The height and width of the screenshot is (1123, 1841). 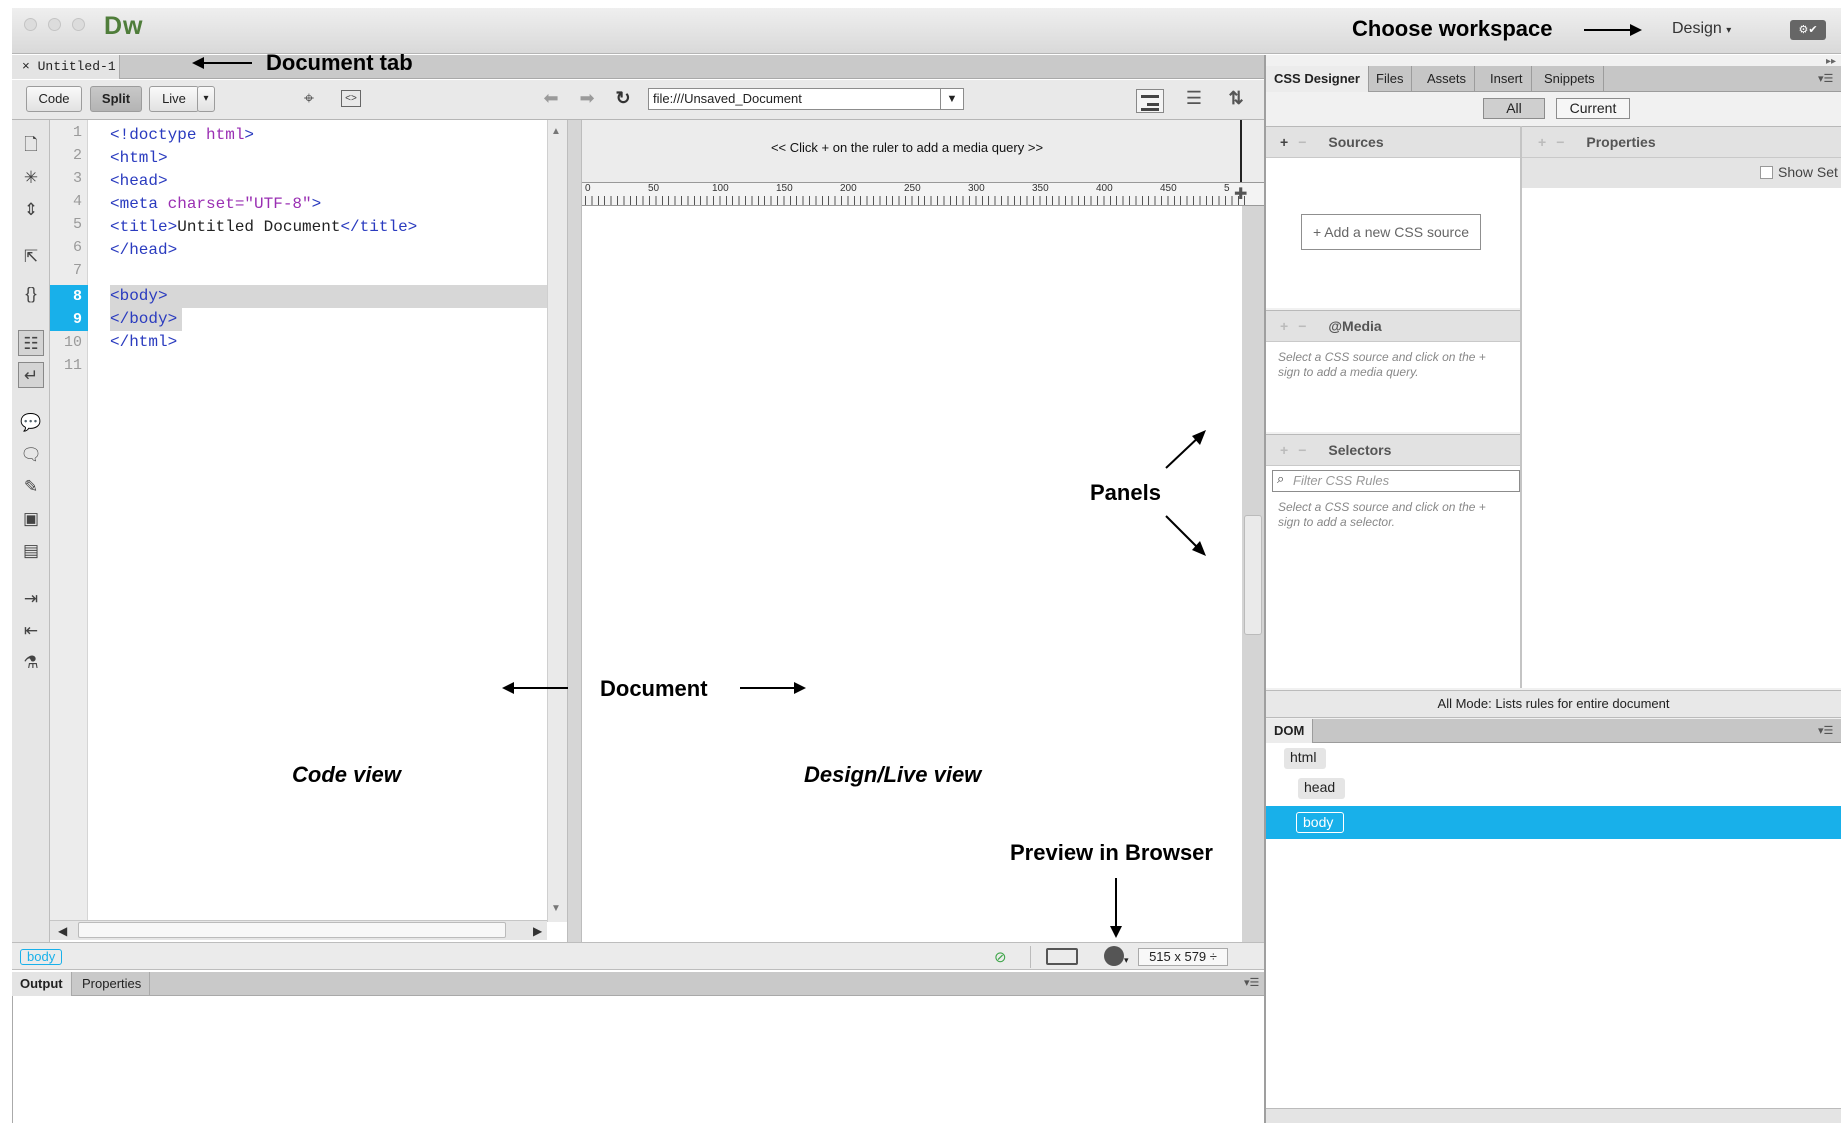 I want to click on show-set-checkbox, so click(x=1766, y=172).